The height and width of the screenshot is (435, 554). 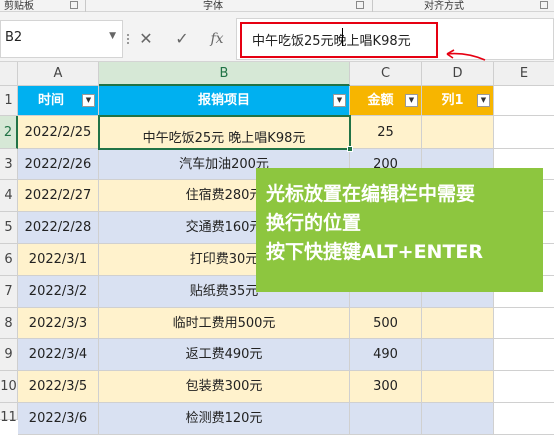 I want to click on name-box-value: B2, so click(x=14, y=37).